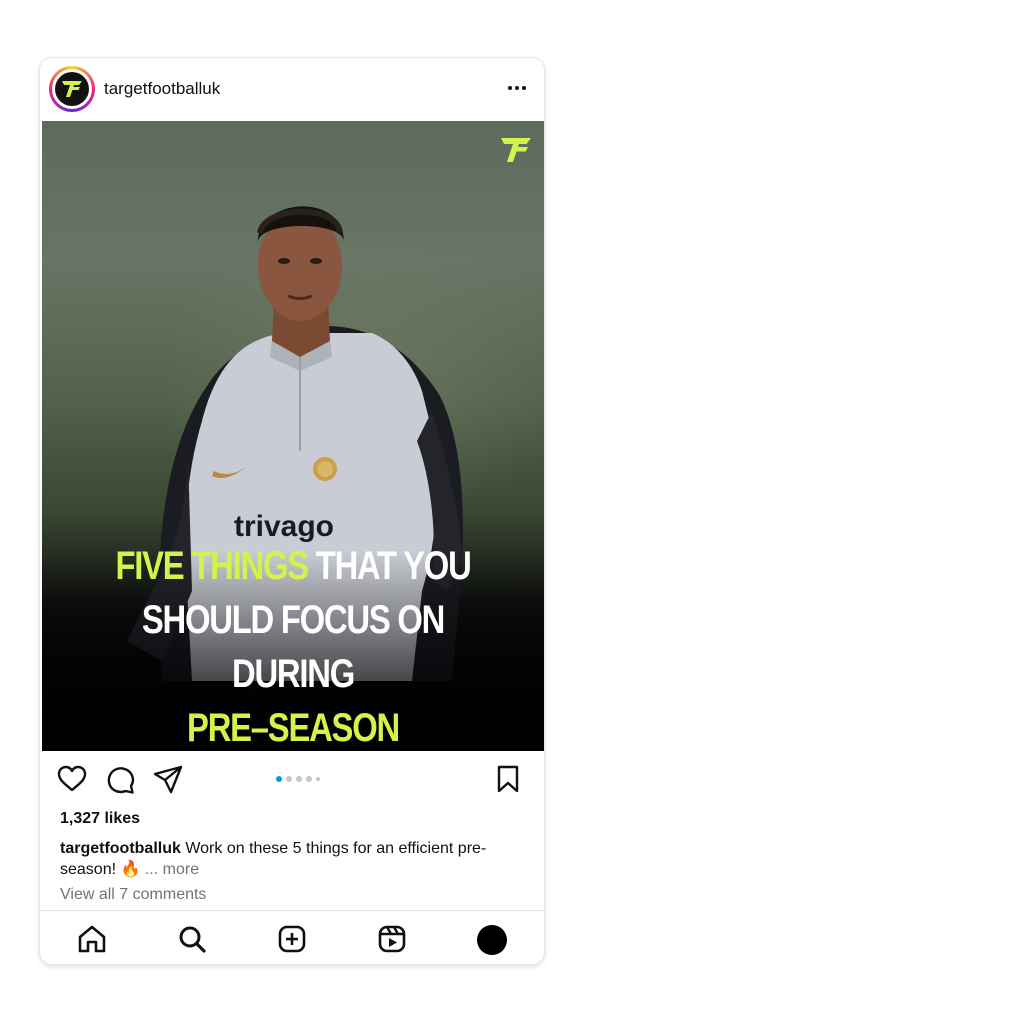 The width and height of the screenshot is (1024, 1024). I want to click on bottom-nav, so click(292, 937).